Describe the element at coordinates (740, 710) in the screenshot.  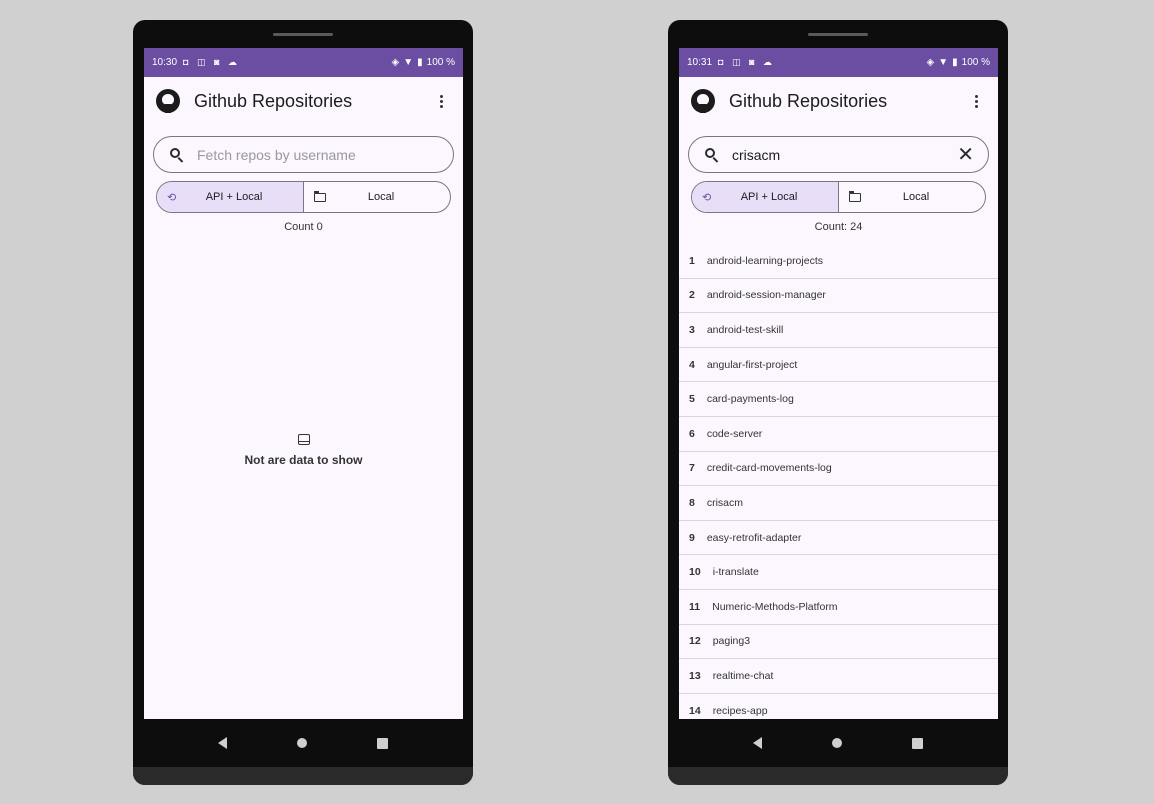
I see `repo-name: recipes-app` at that location.